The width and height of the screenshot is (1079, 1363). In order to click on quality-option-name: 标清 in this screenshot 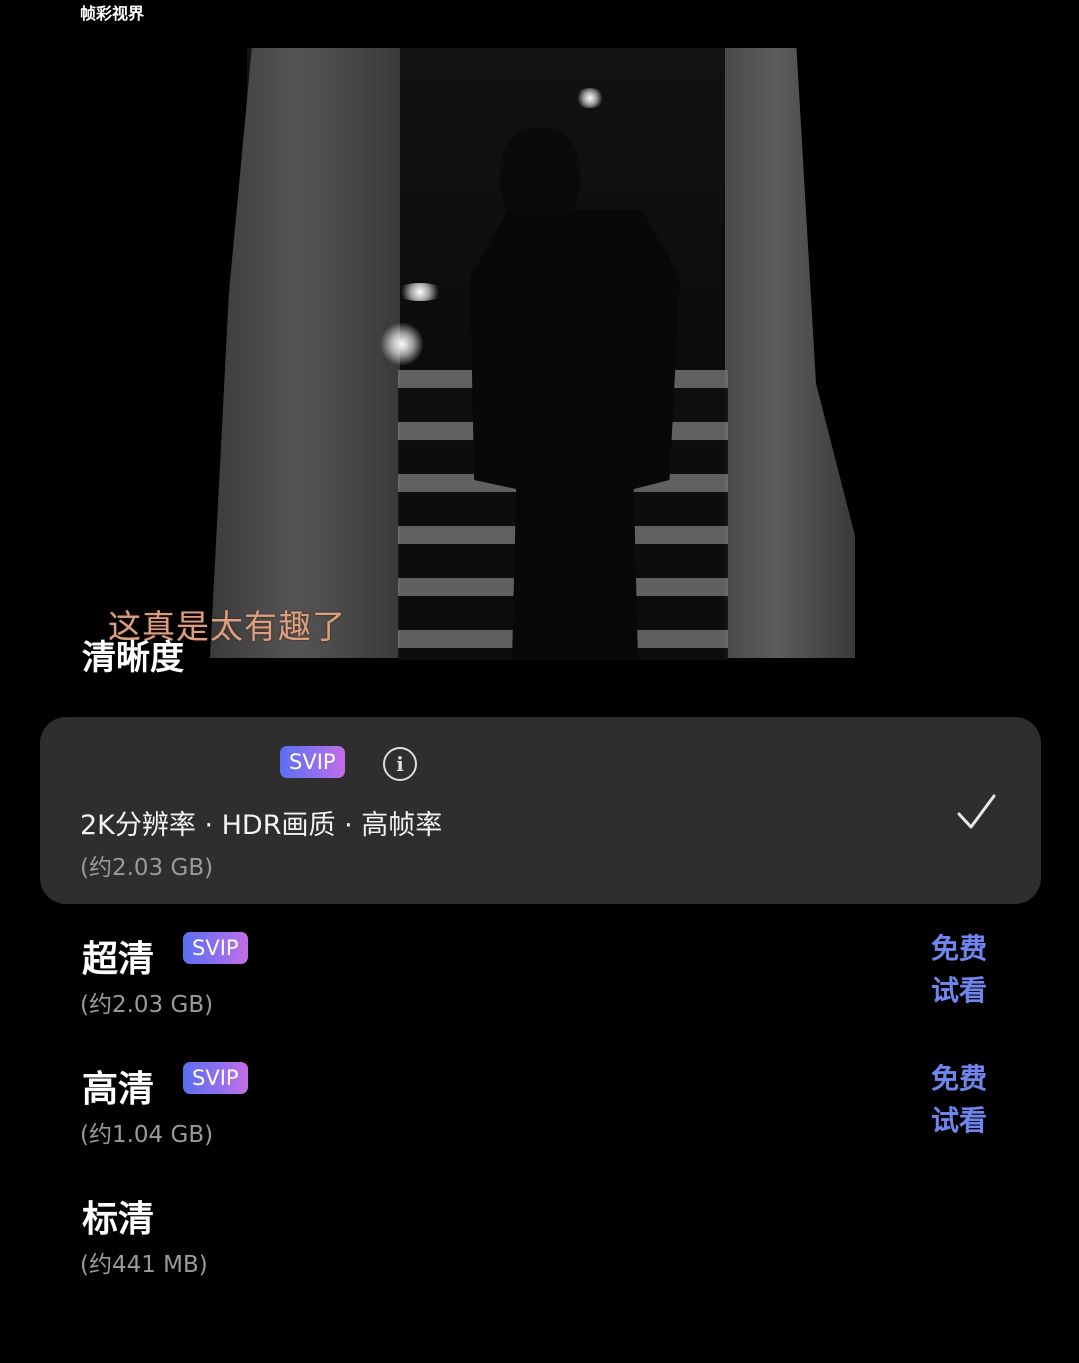, I will do `click(118, 1216)`.